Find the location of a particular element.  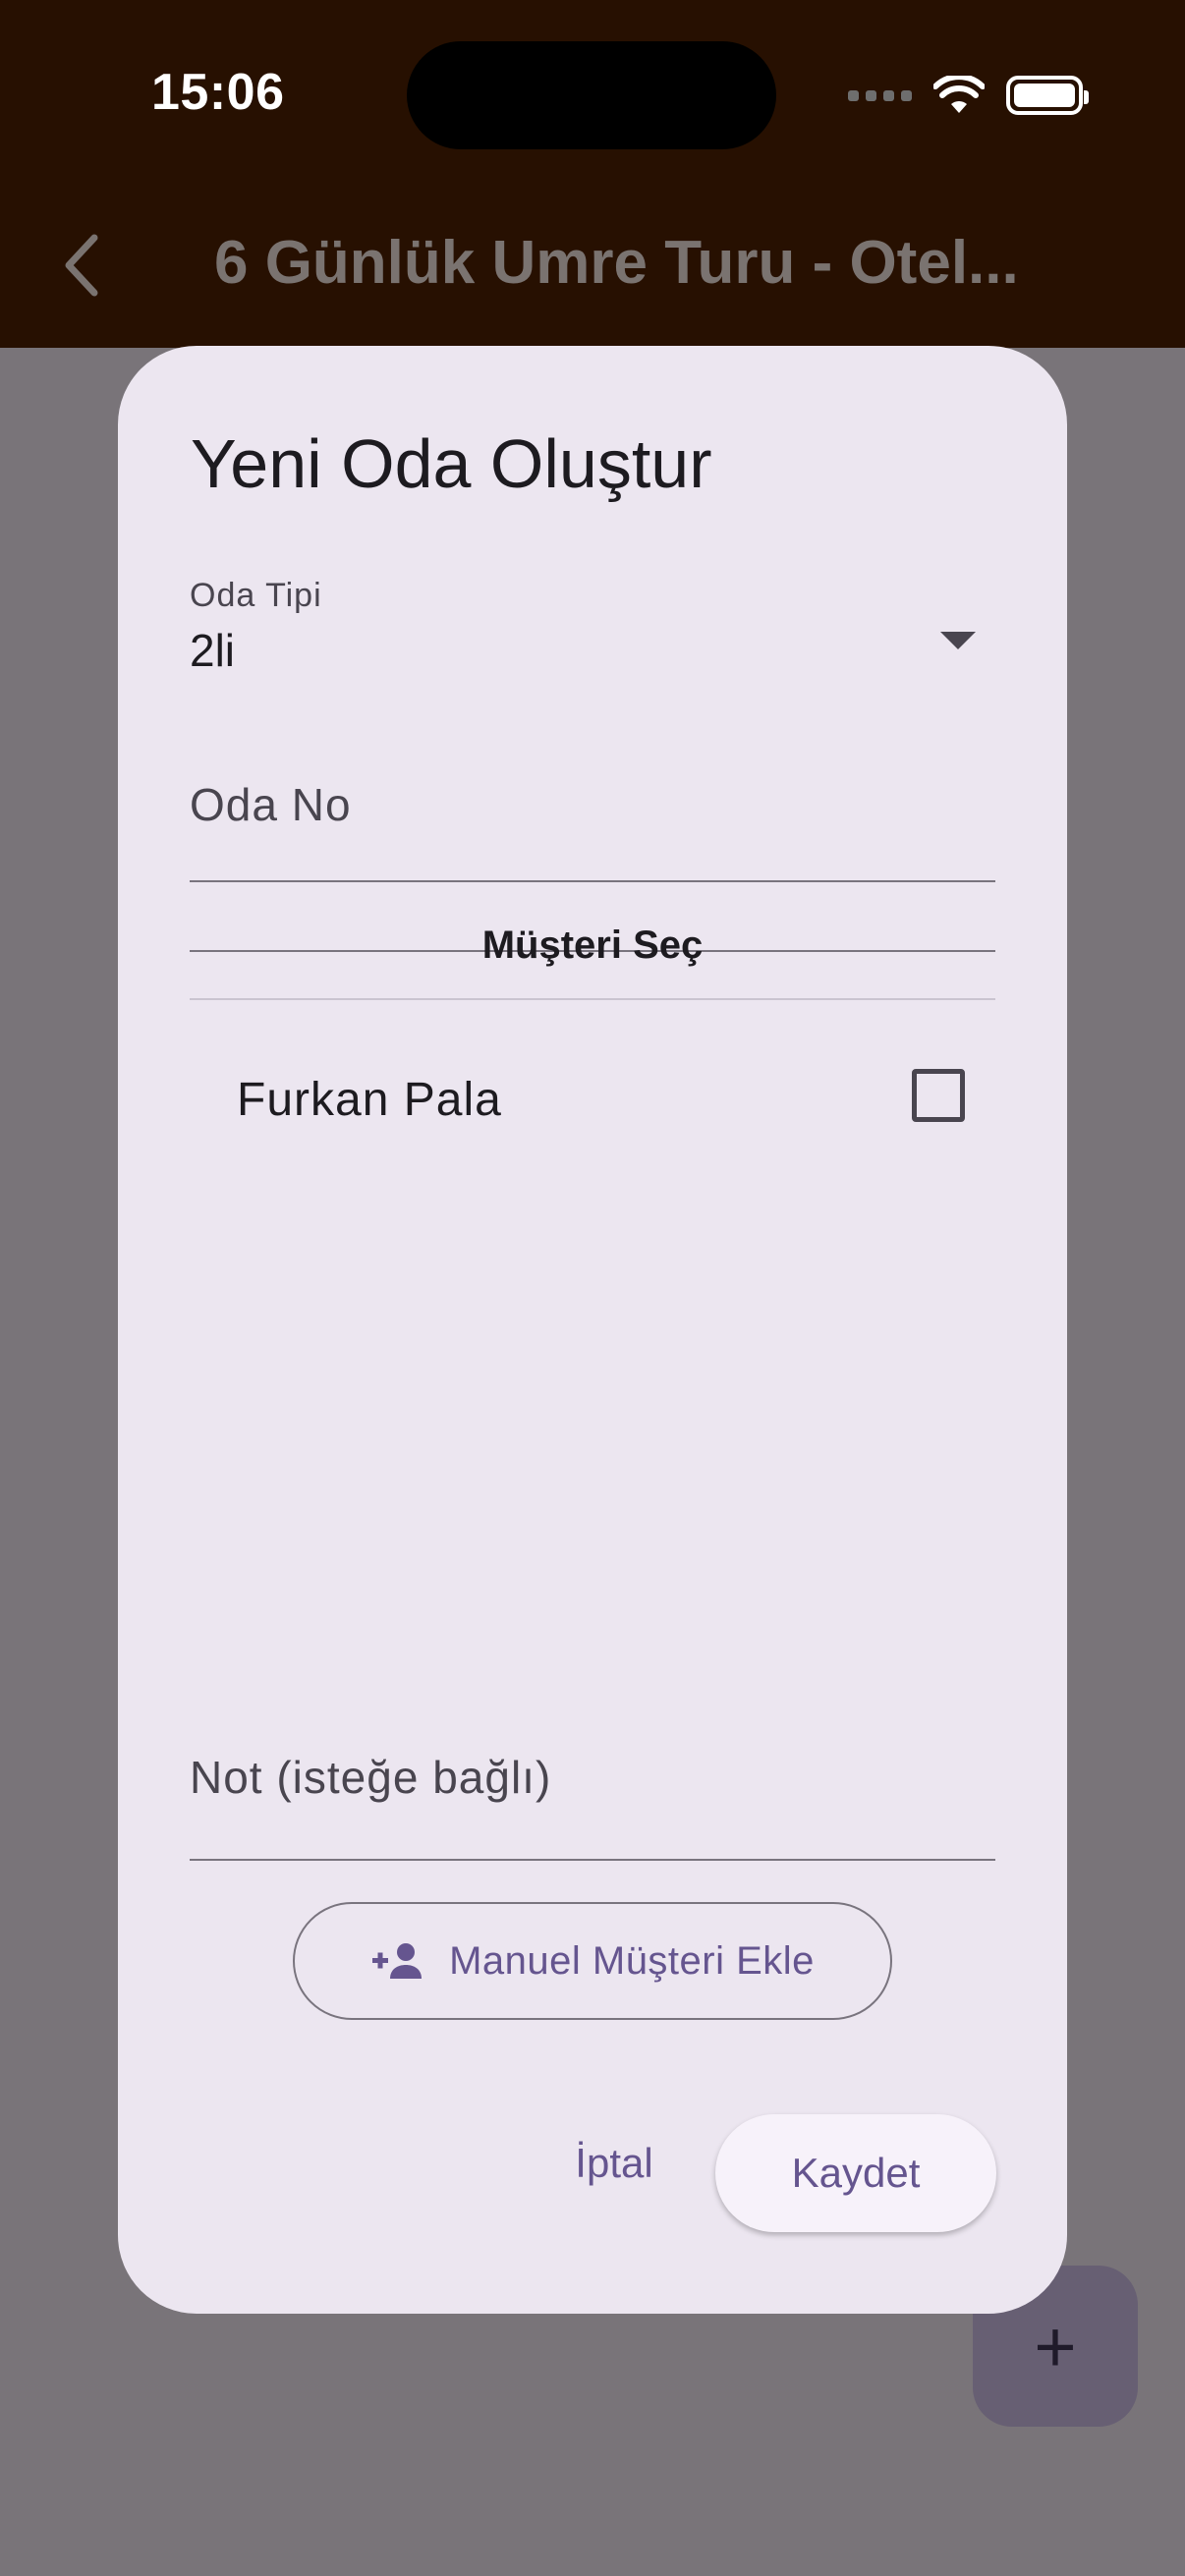

note-input: Not (isteğe bağlı) is located at coordinates (592, 1824).